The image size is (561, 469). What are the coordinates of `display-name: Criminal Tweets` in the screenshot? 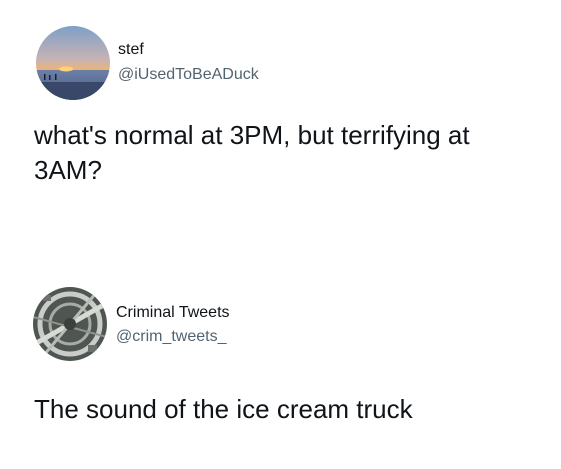 It's located at (173, 313).